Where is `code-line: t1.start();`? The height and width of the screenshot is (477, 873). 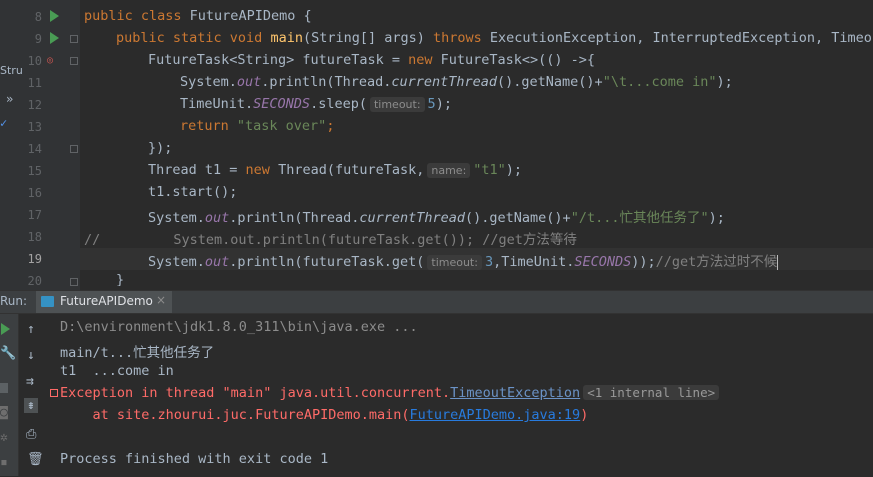
code-line: t1.start(); is located at coordinates (193, 192).